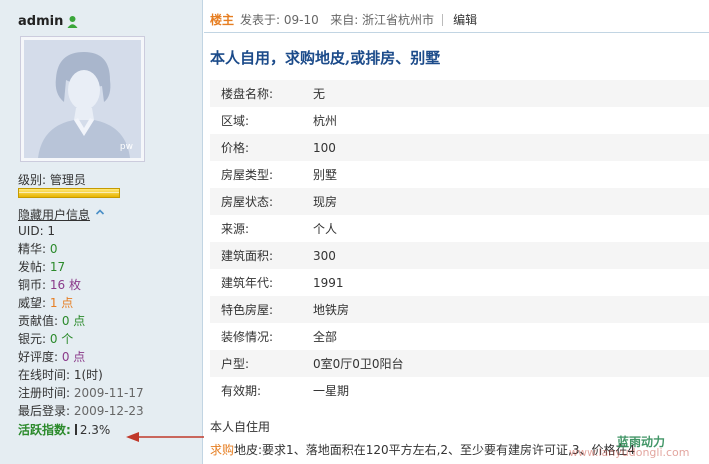  I want to click on stat-silver: 银元: 0 个, so click(46, 339).